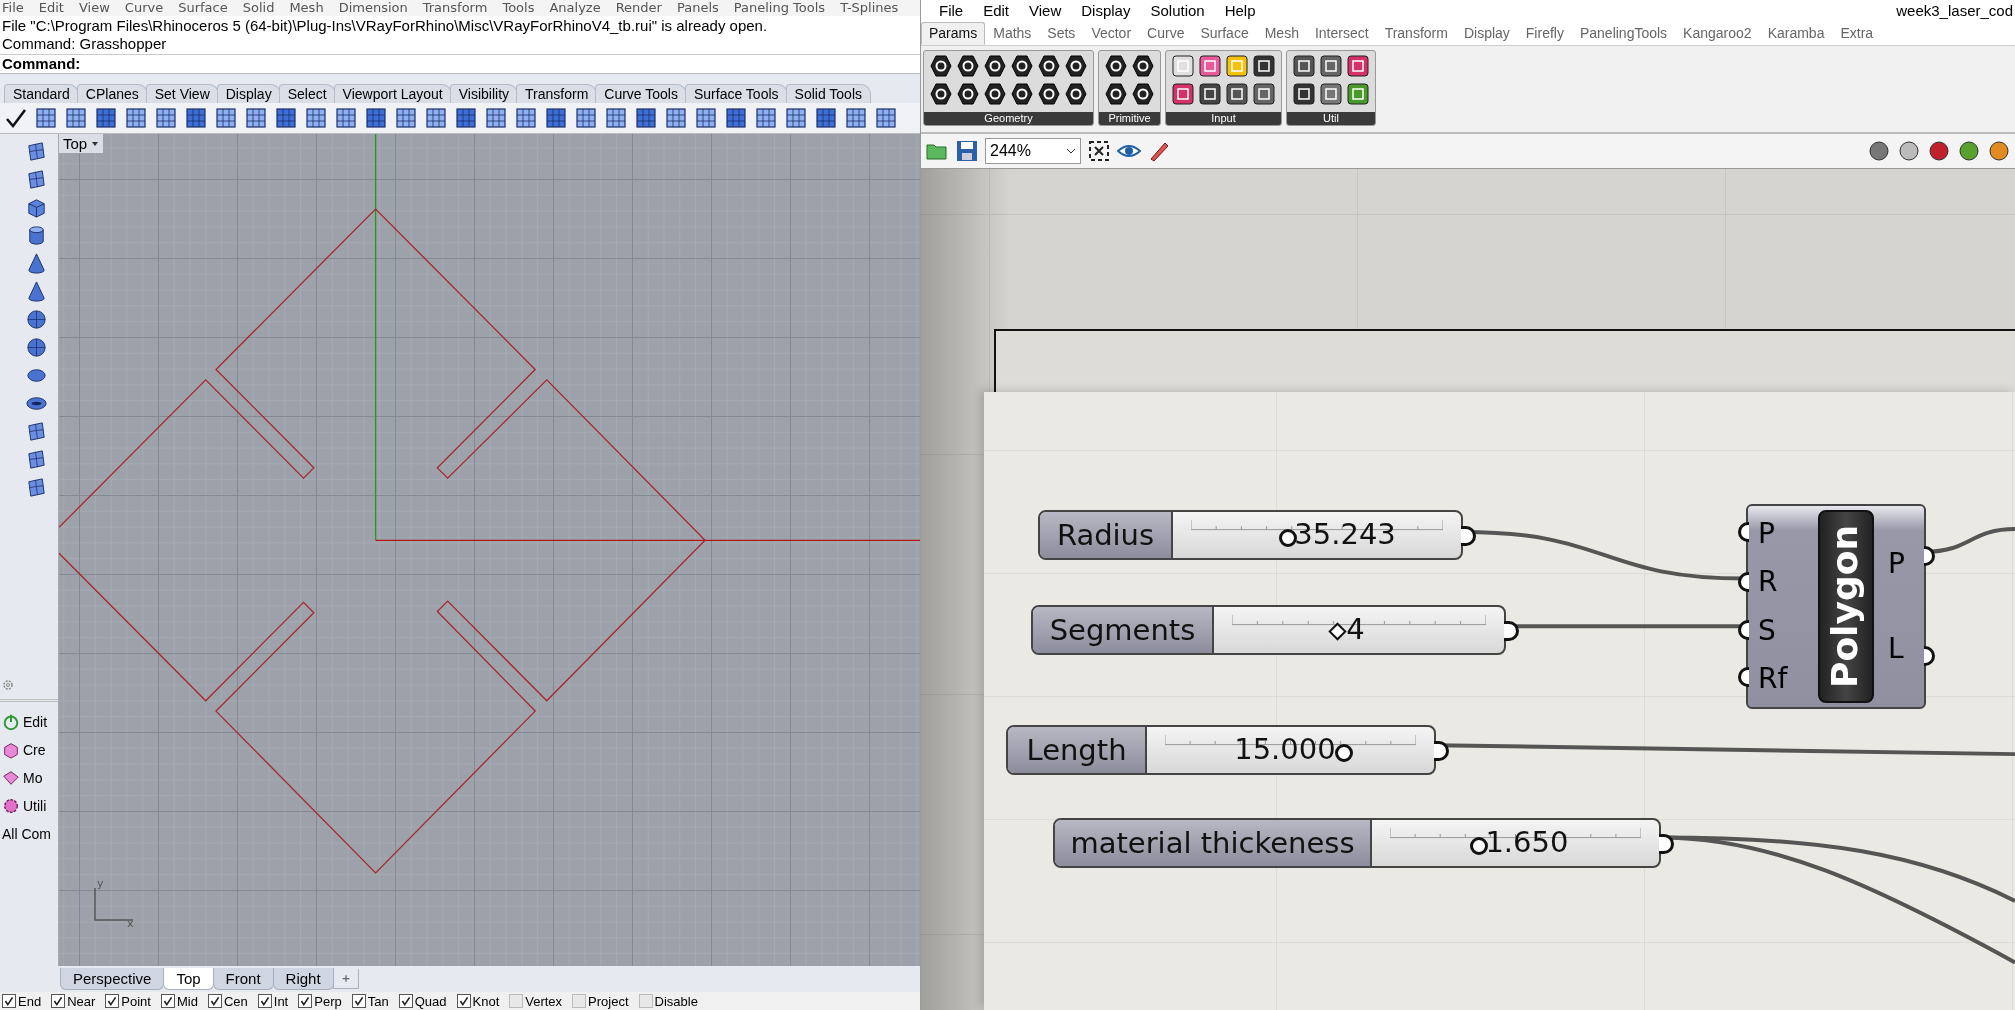 The height and width of the screenshot is (1010, 2015). Describe the element at coordinates (484, 93) in the screenshot. I see `toolbar-tab: Visibility` at that location.